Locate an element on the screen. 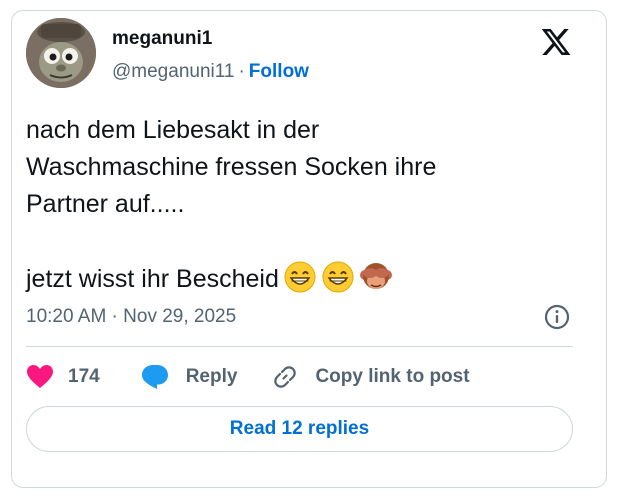 Image resolution: width=620 pixels, height=502 pixels. author-handle-row: @meganuni11 · Follow is located at coordinates (210, 72).